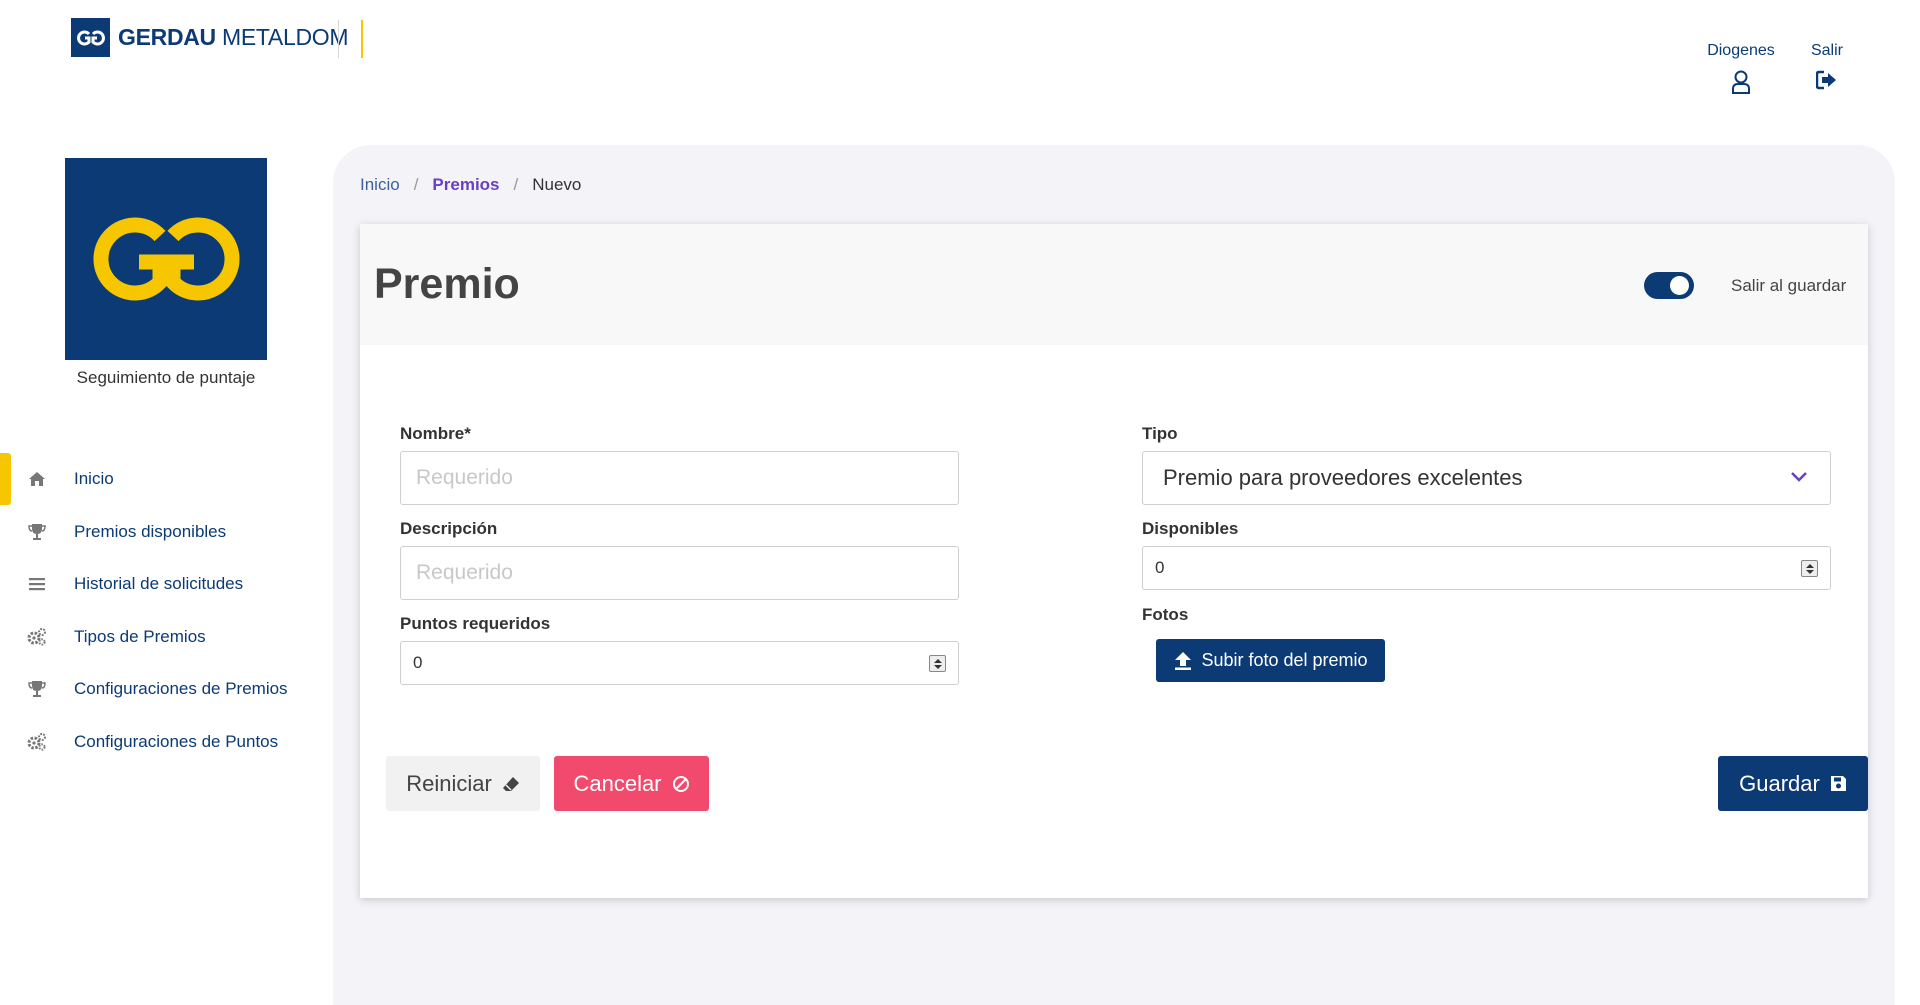  I want to click on nombre-label: Nombre*, so click(435, 433).